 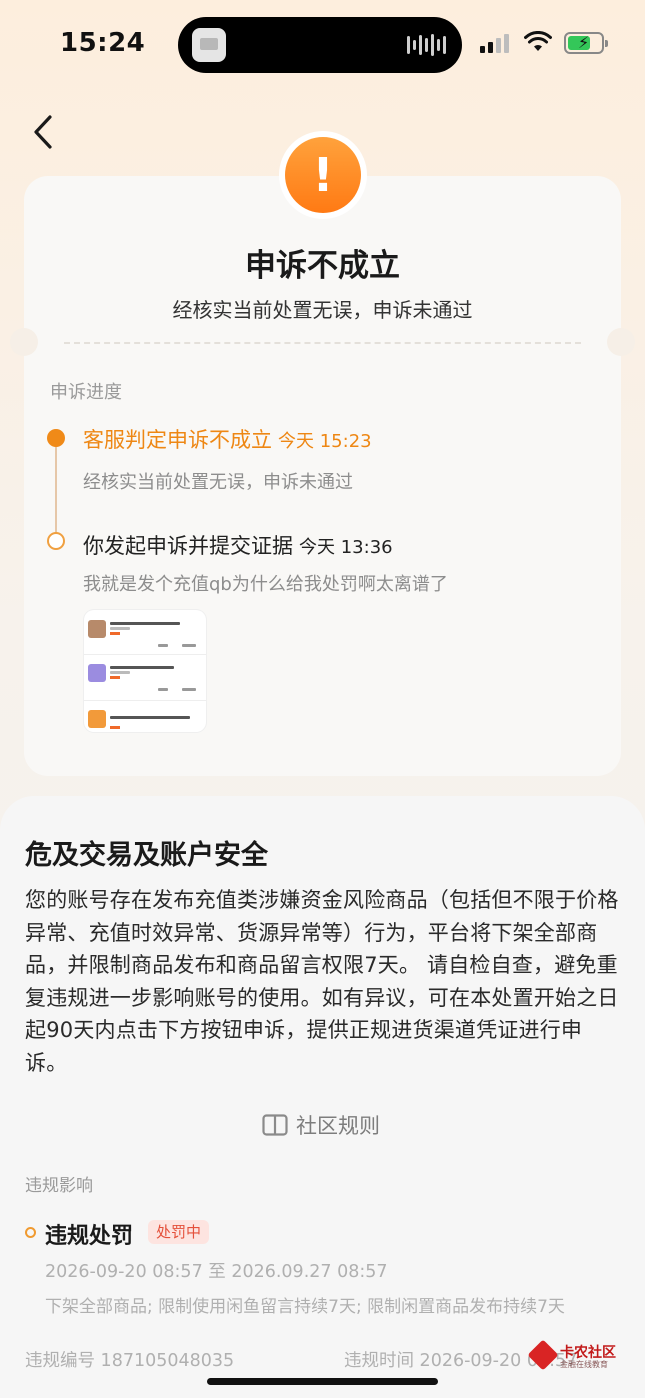 I want to click on ticket-notch-right, so click(x=621, y=342).